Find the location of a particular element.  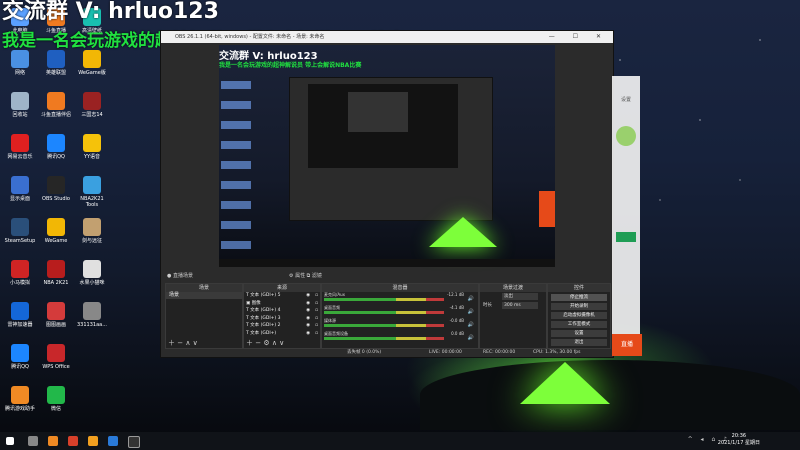

desktop-icon: 雷神加速器 is located at coordinates (20, 315).